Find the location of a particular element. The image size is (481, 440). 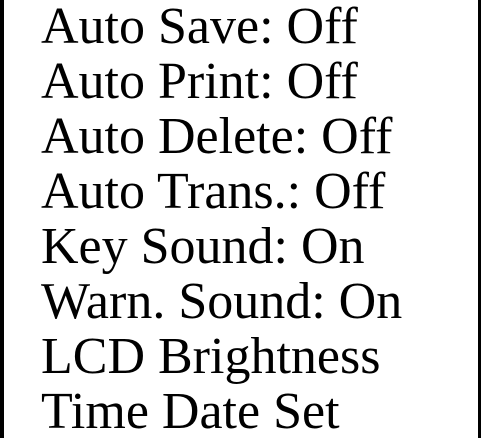

menu-item-warn-sound: Warn. Sound: On is located at coordinates (221, 302).